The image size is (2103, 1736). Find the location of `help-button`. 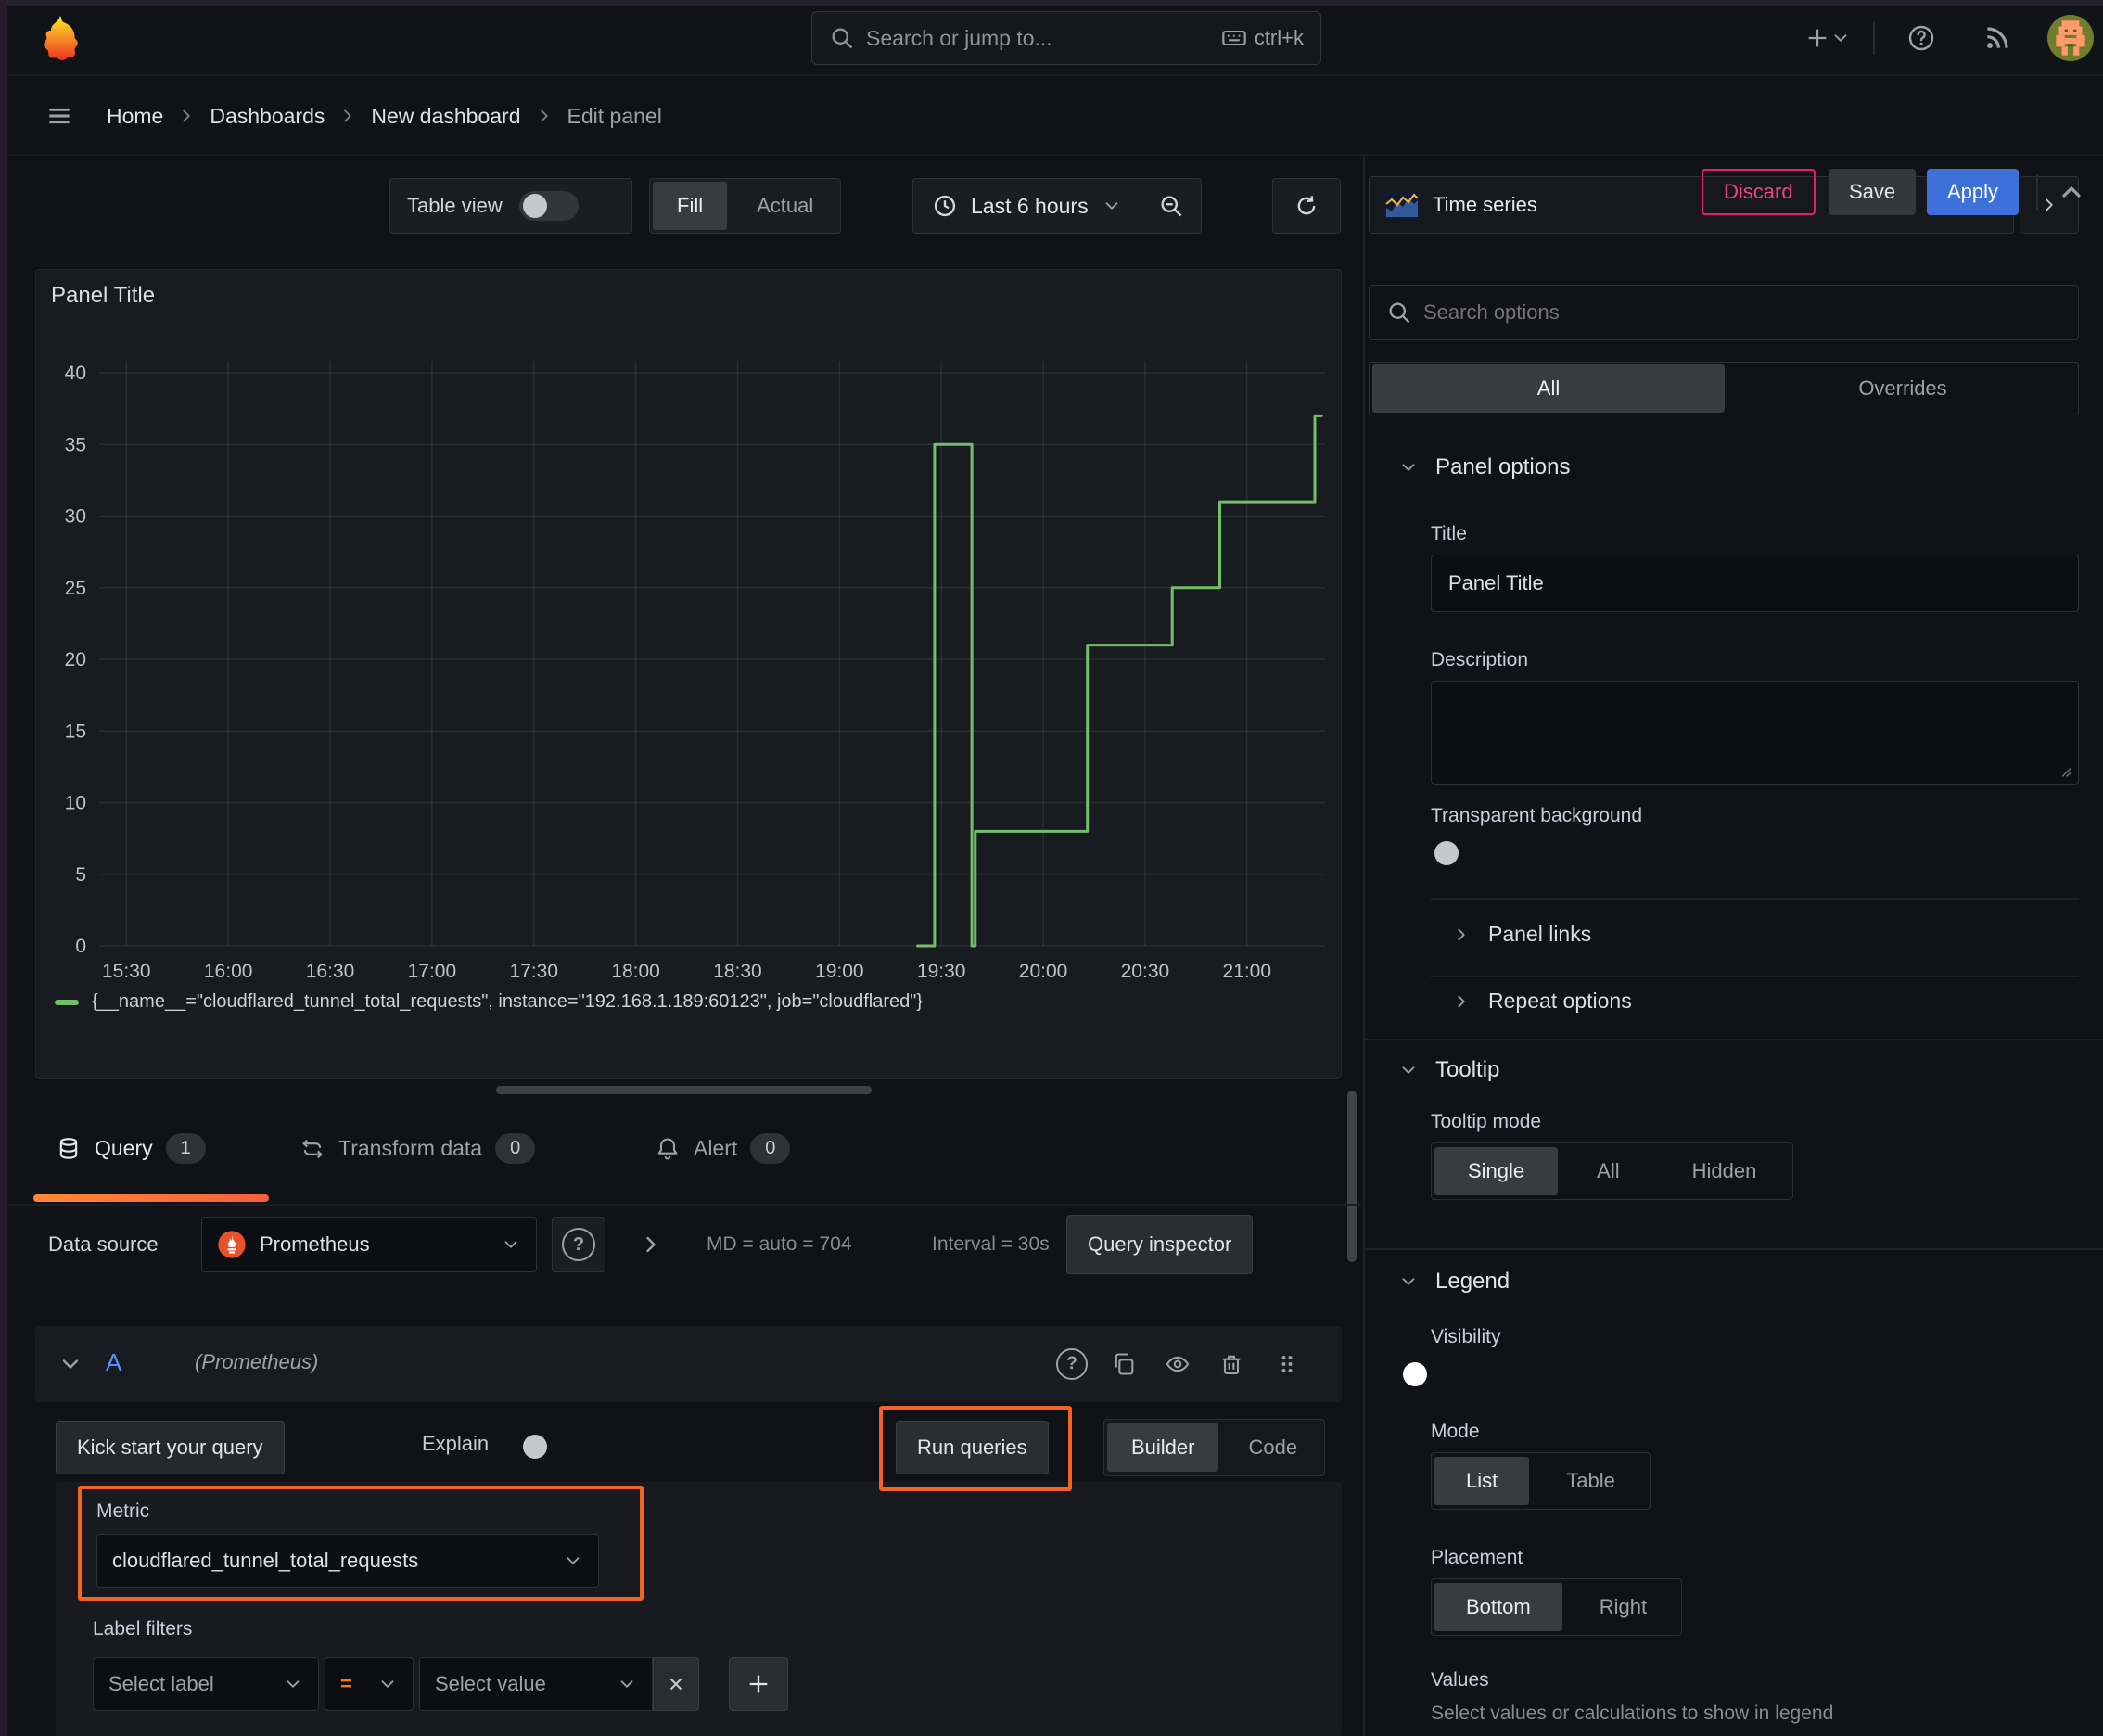

help-button is located at coordinates (1921, 38).